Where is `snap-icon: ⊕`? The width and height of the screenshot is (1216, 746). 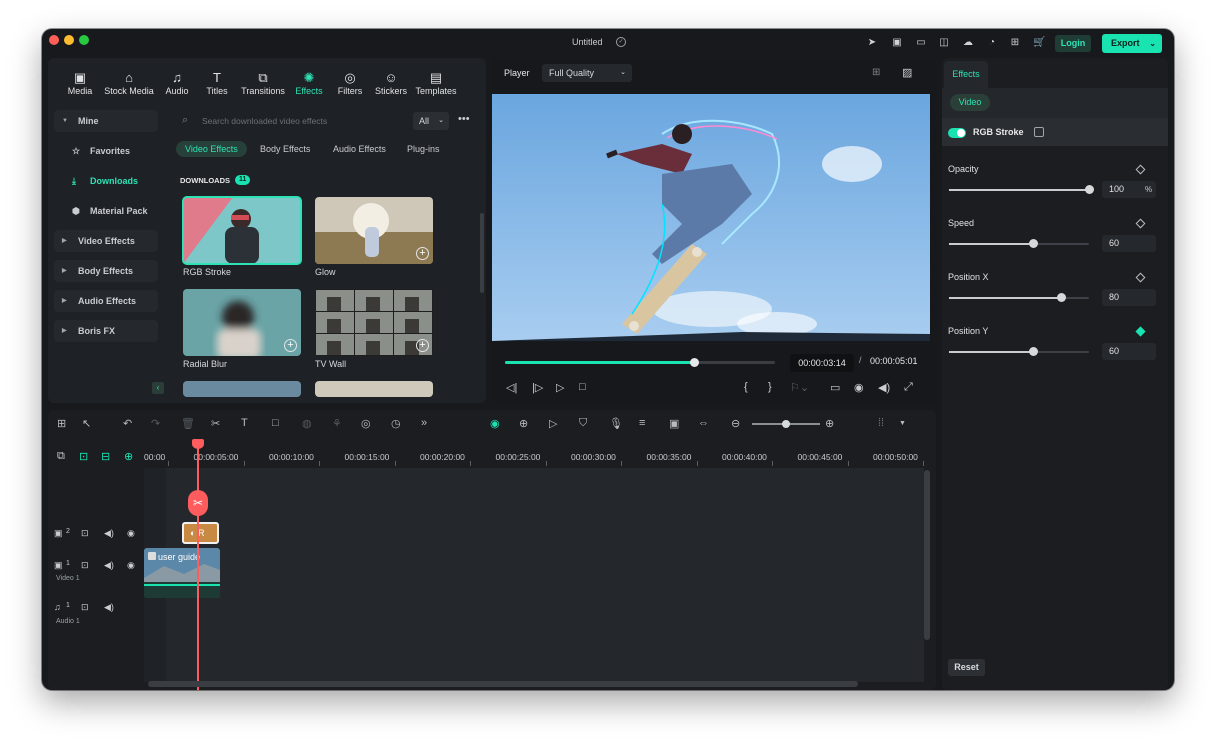
snap-icon: ⊕ is located at coordinates (128, 456).